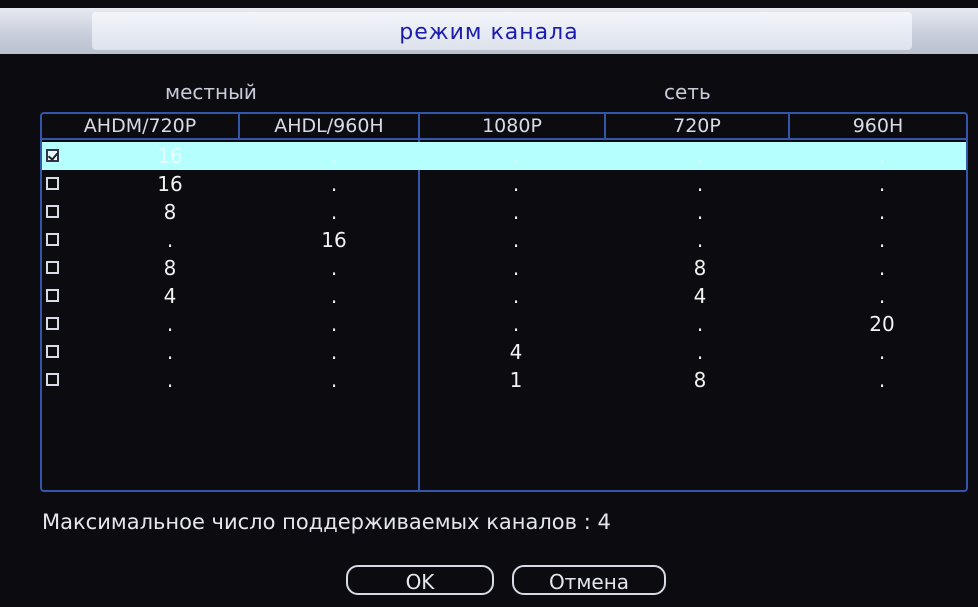 This screenshot has height=607, width=978. Describe the element at coordinates (512, 126) in the screenshot. I see `column-header: 1080P` at that location.